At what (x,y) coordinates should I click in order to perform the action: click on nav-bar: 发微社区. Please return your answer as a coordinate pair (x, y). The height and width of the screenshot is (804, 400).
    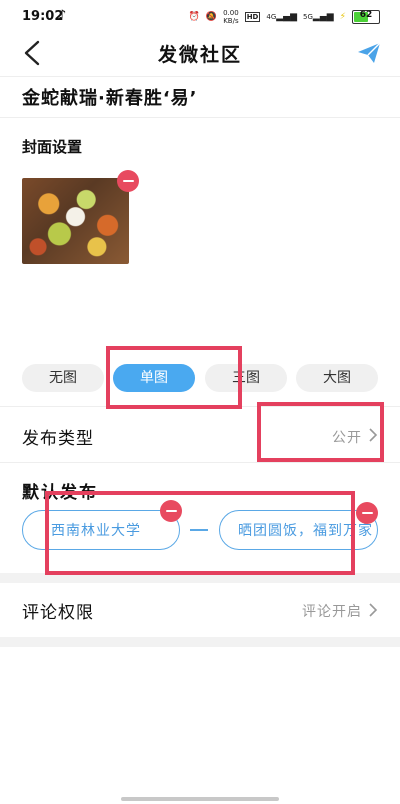
    Looking at the image, I should click on (200, 54).